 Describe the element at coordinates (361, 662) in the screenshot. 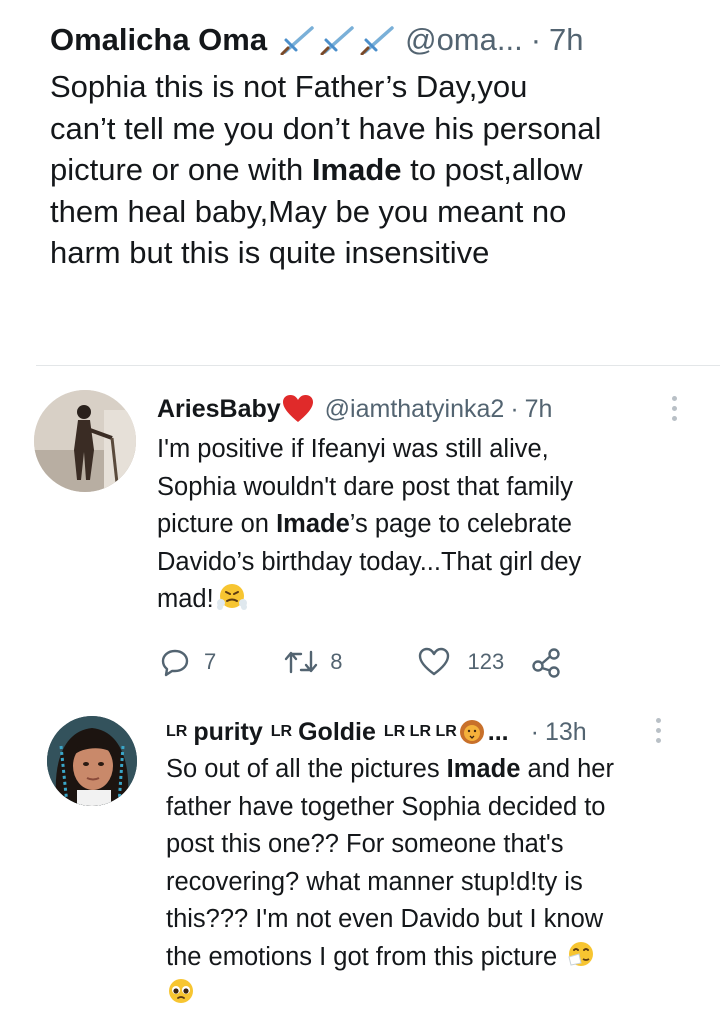

I see `reply1-actions: 7 8 123` at that location.